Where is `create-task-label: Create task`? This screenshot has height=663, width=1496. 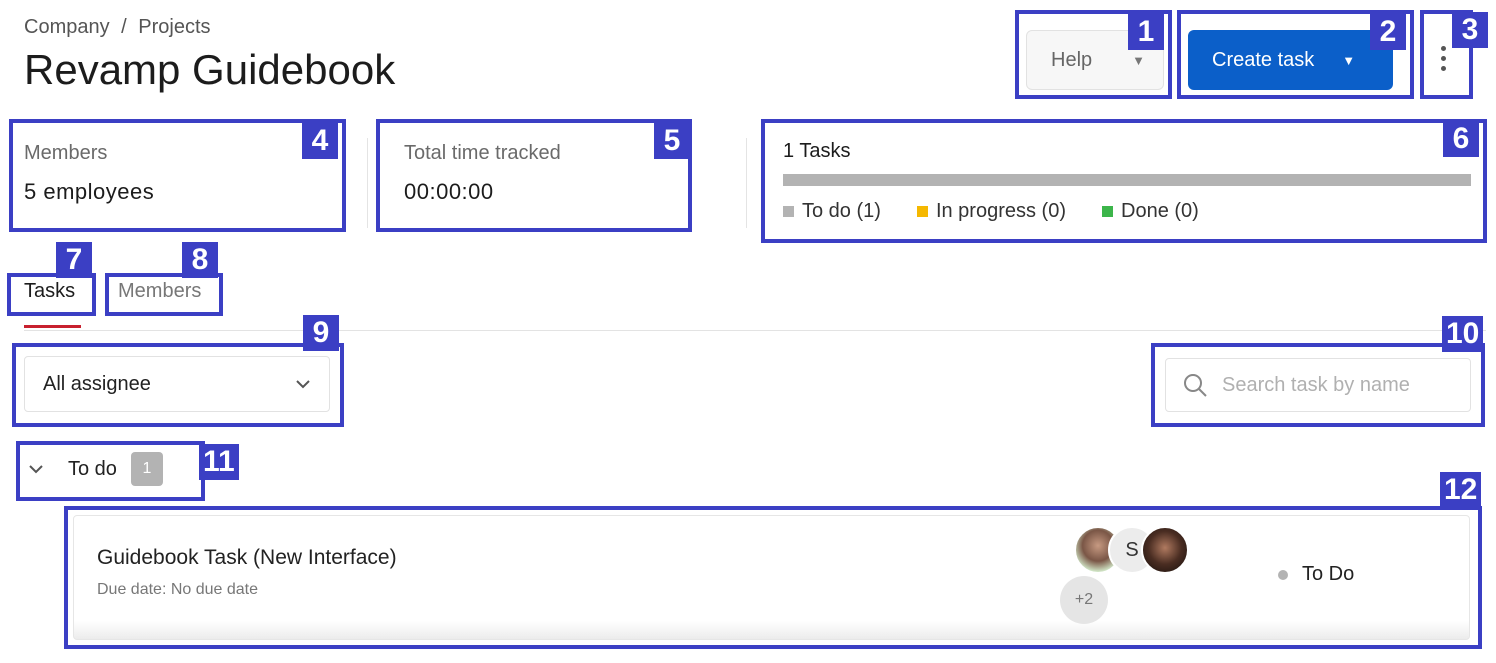
create-task-label: Create task is located at coordinates (1263, 59).